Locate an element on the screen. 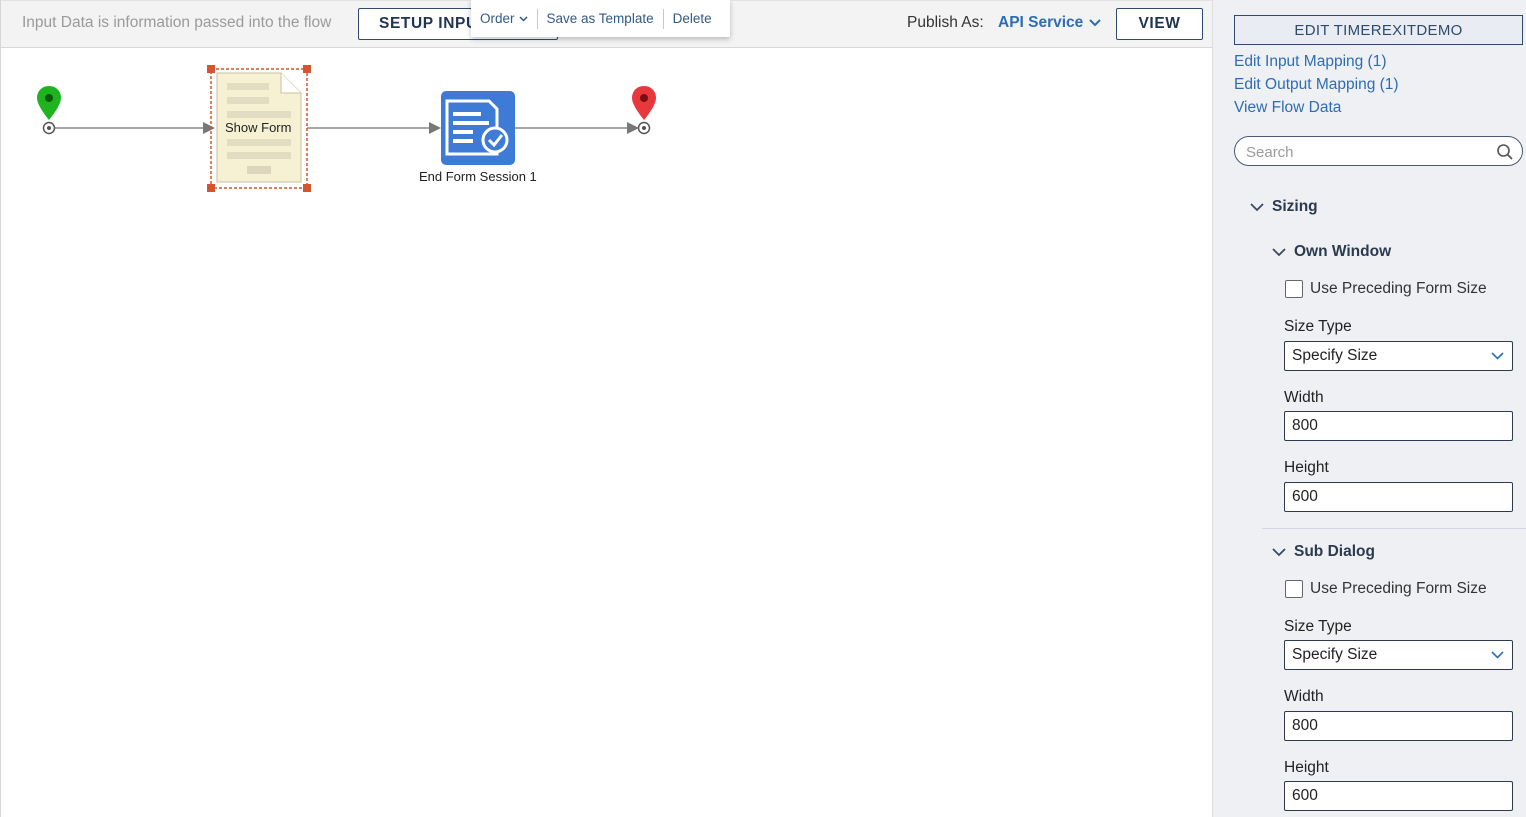 This screenshot has width=1526, height=817. sub-dialog-section-toggle: Sub Dialog is located at coordinates (1323, 552).